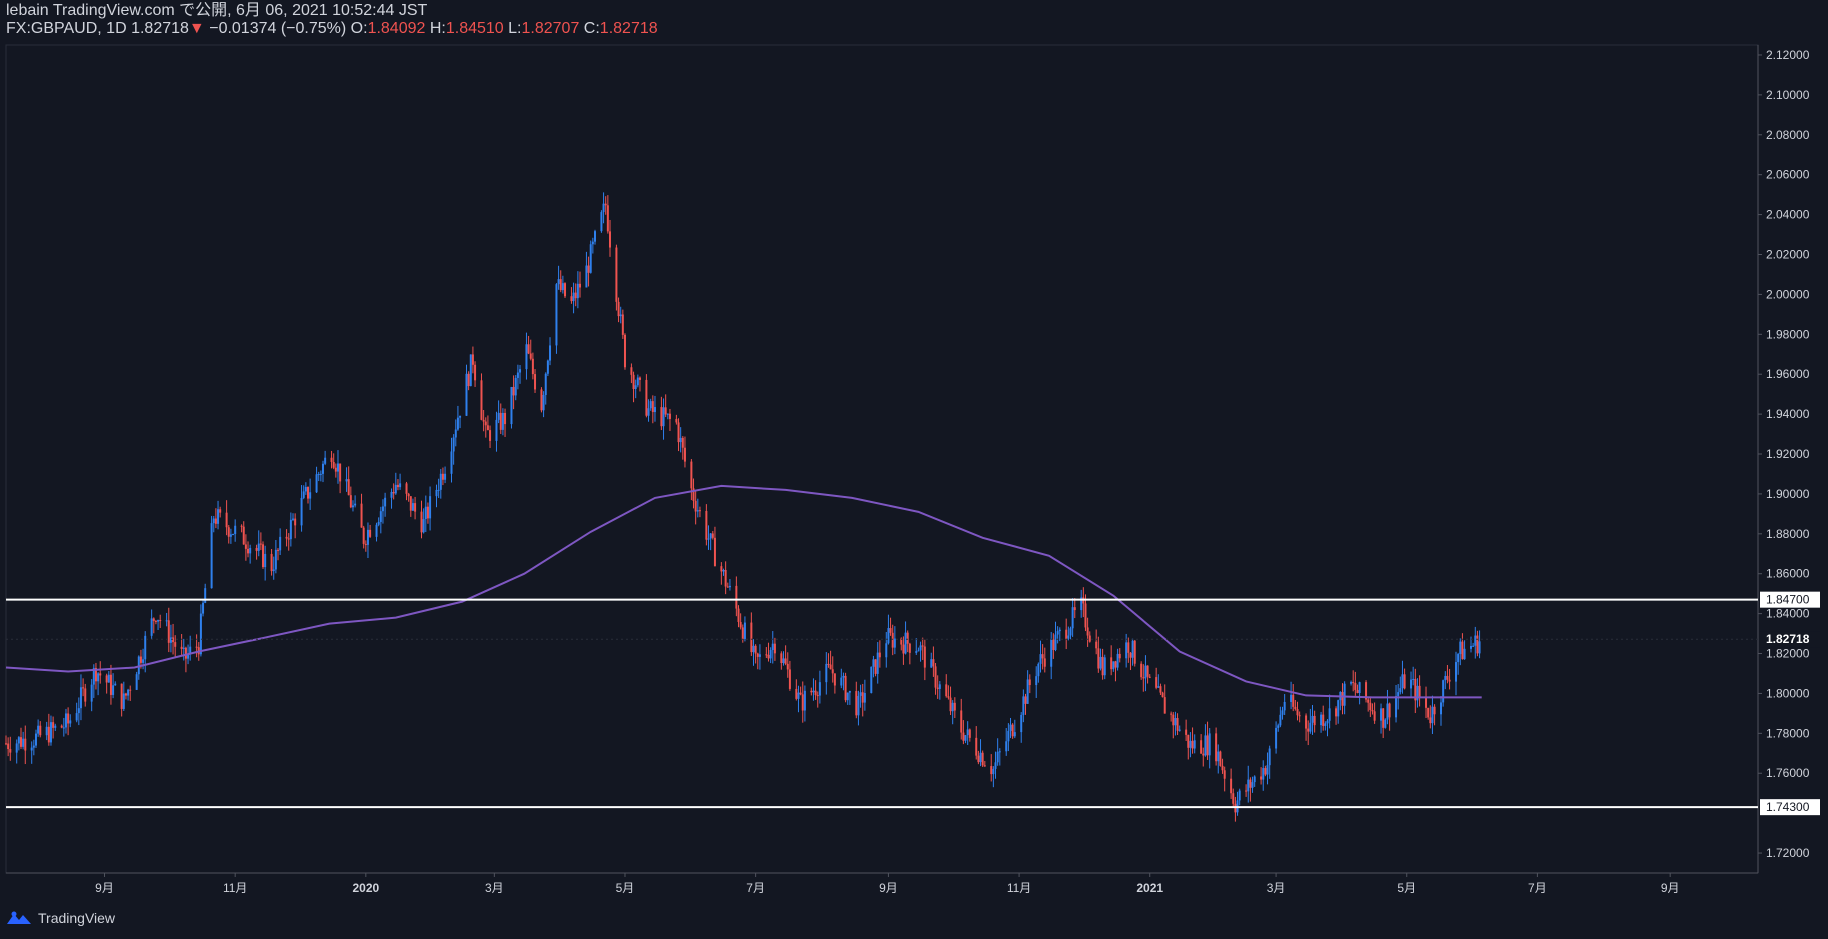 The width and height of the screenshot is (1828, 939). Describe the element at coordinates (1788, 773) in the screenshot. I see `y-tick-label: 1.76000` at that location.